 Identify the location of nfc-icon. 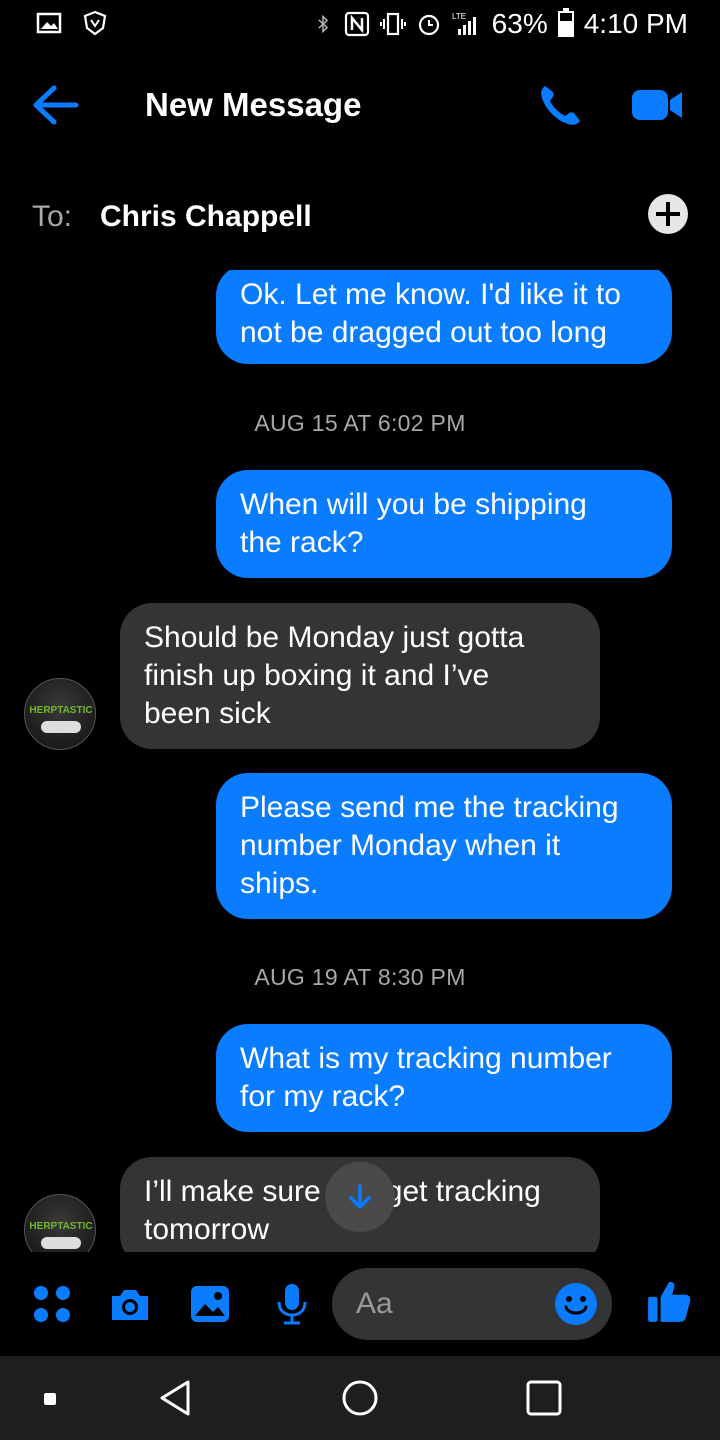
(356, 24).